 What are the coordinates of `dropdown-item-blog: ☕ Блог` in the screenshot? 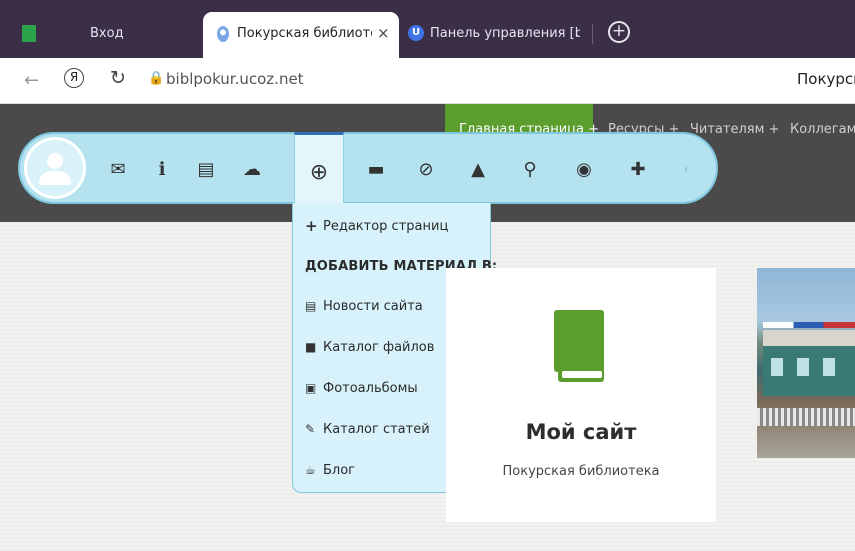 It's located at (330, 470).